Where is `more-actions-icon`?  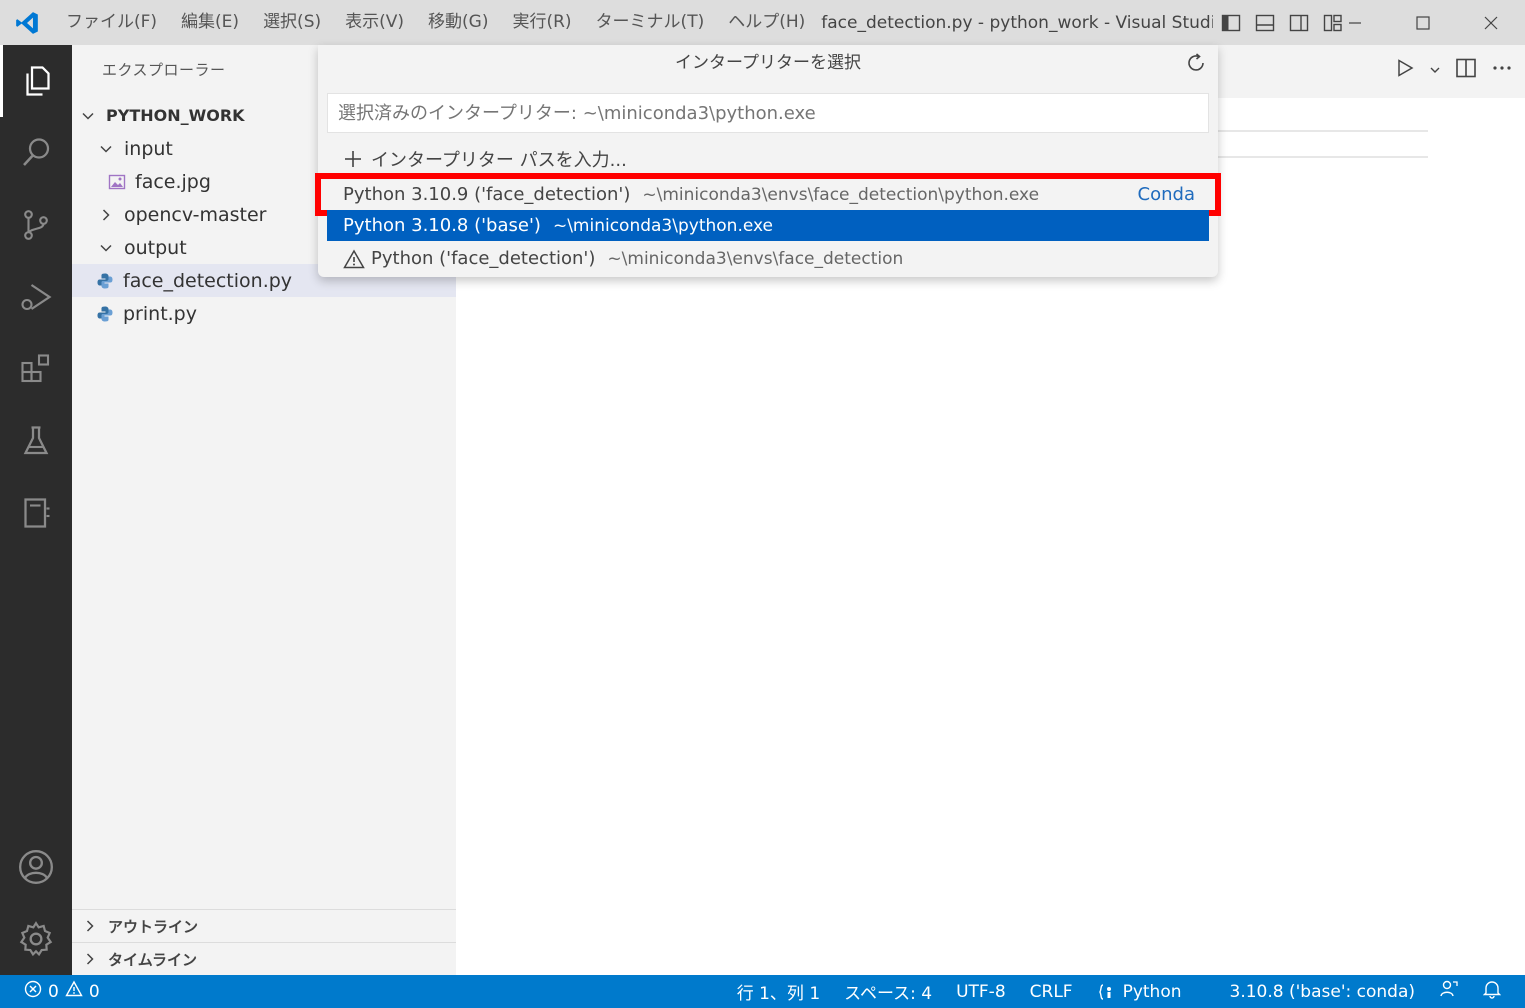
more-actions-icon is located at coordinates (1502, 70).